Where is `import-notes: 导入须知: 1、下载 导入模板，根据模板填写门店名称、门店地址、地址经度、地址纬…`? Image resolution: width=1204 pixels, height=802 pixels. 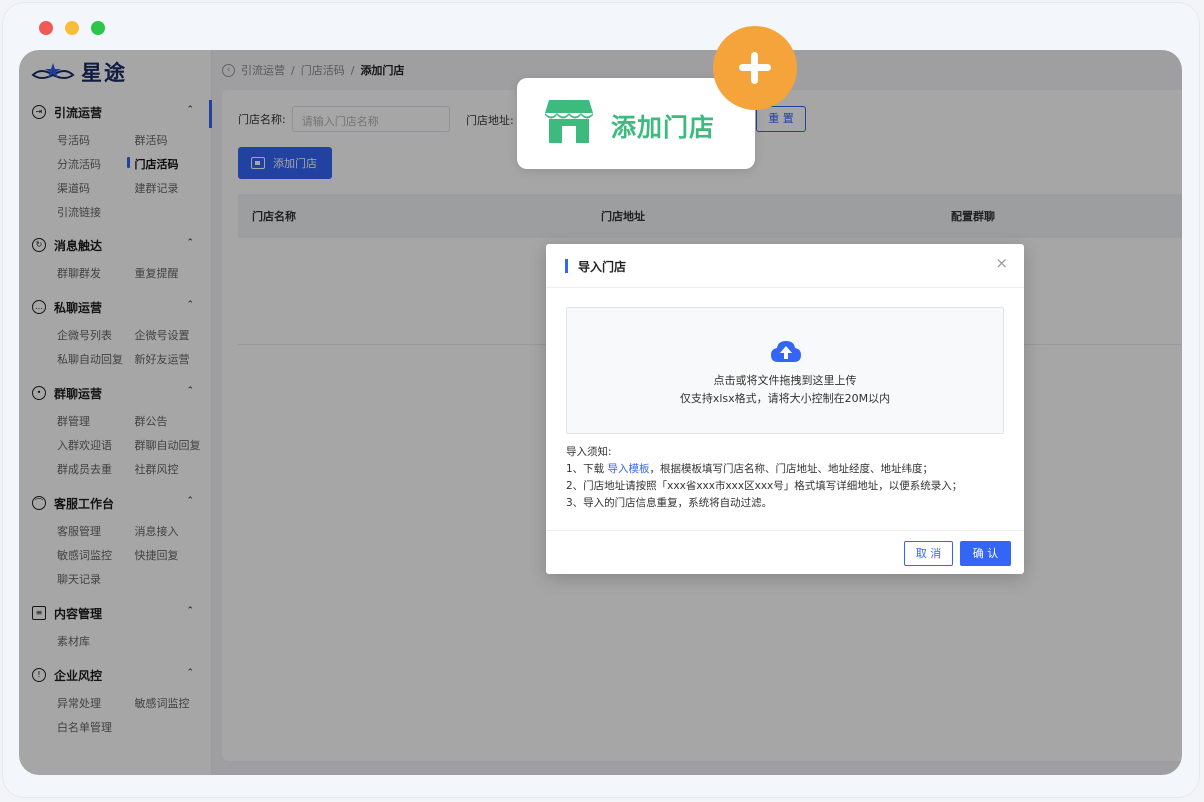
import-notes: 导入须知: 1、下载 导入模板，根据模板填写门店名称、门店地址、地址经度、地址纬… is located at coordinates (764, 478).